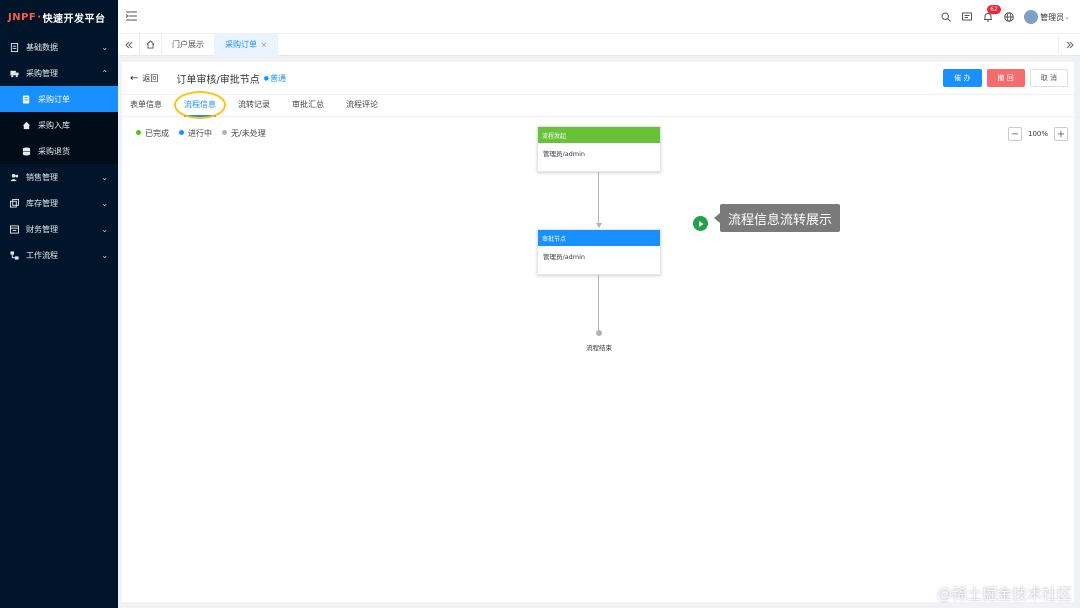 The height and width of the screenshot is (608, 1080). I want to click on tab-purchase-order: 采购订单 ×, so click(246, 44).